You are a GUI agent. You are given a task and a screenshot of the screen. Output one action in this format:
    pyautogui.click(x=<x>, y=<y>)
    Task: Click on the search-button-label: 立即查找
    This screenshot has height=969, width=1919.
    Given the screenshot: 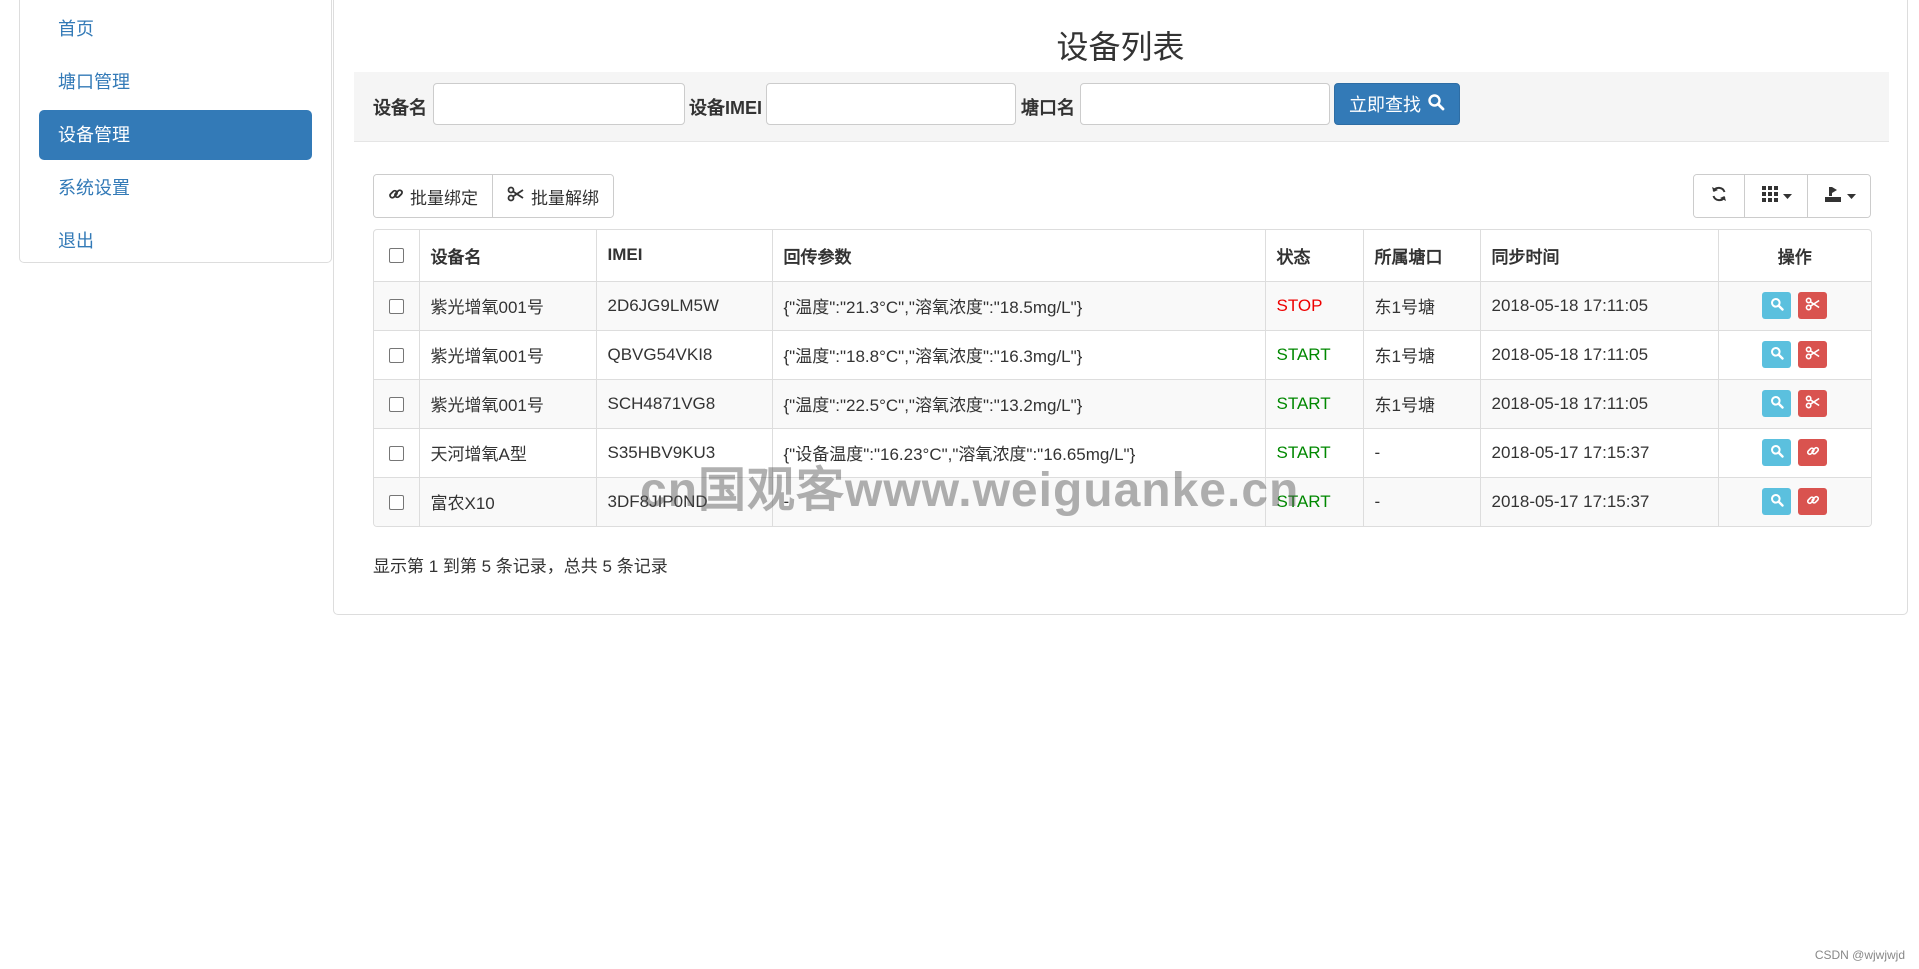 What is the action you would take?
    pyautogui.click(x=1385, y=105)
    